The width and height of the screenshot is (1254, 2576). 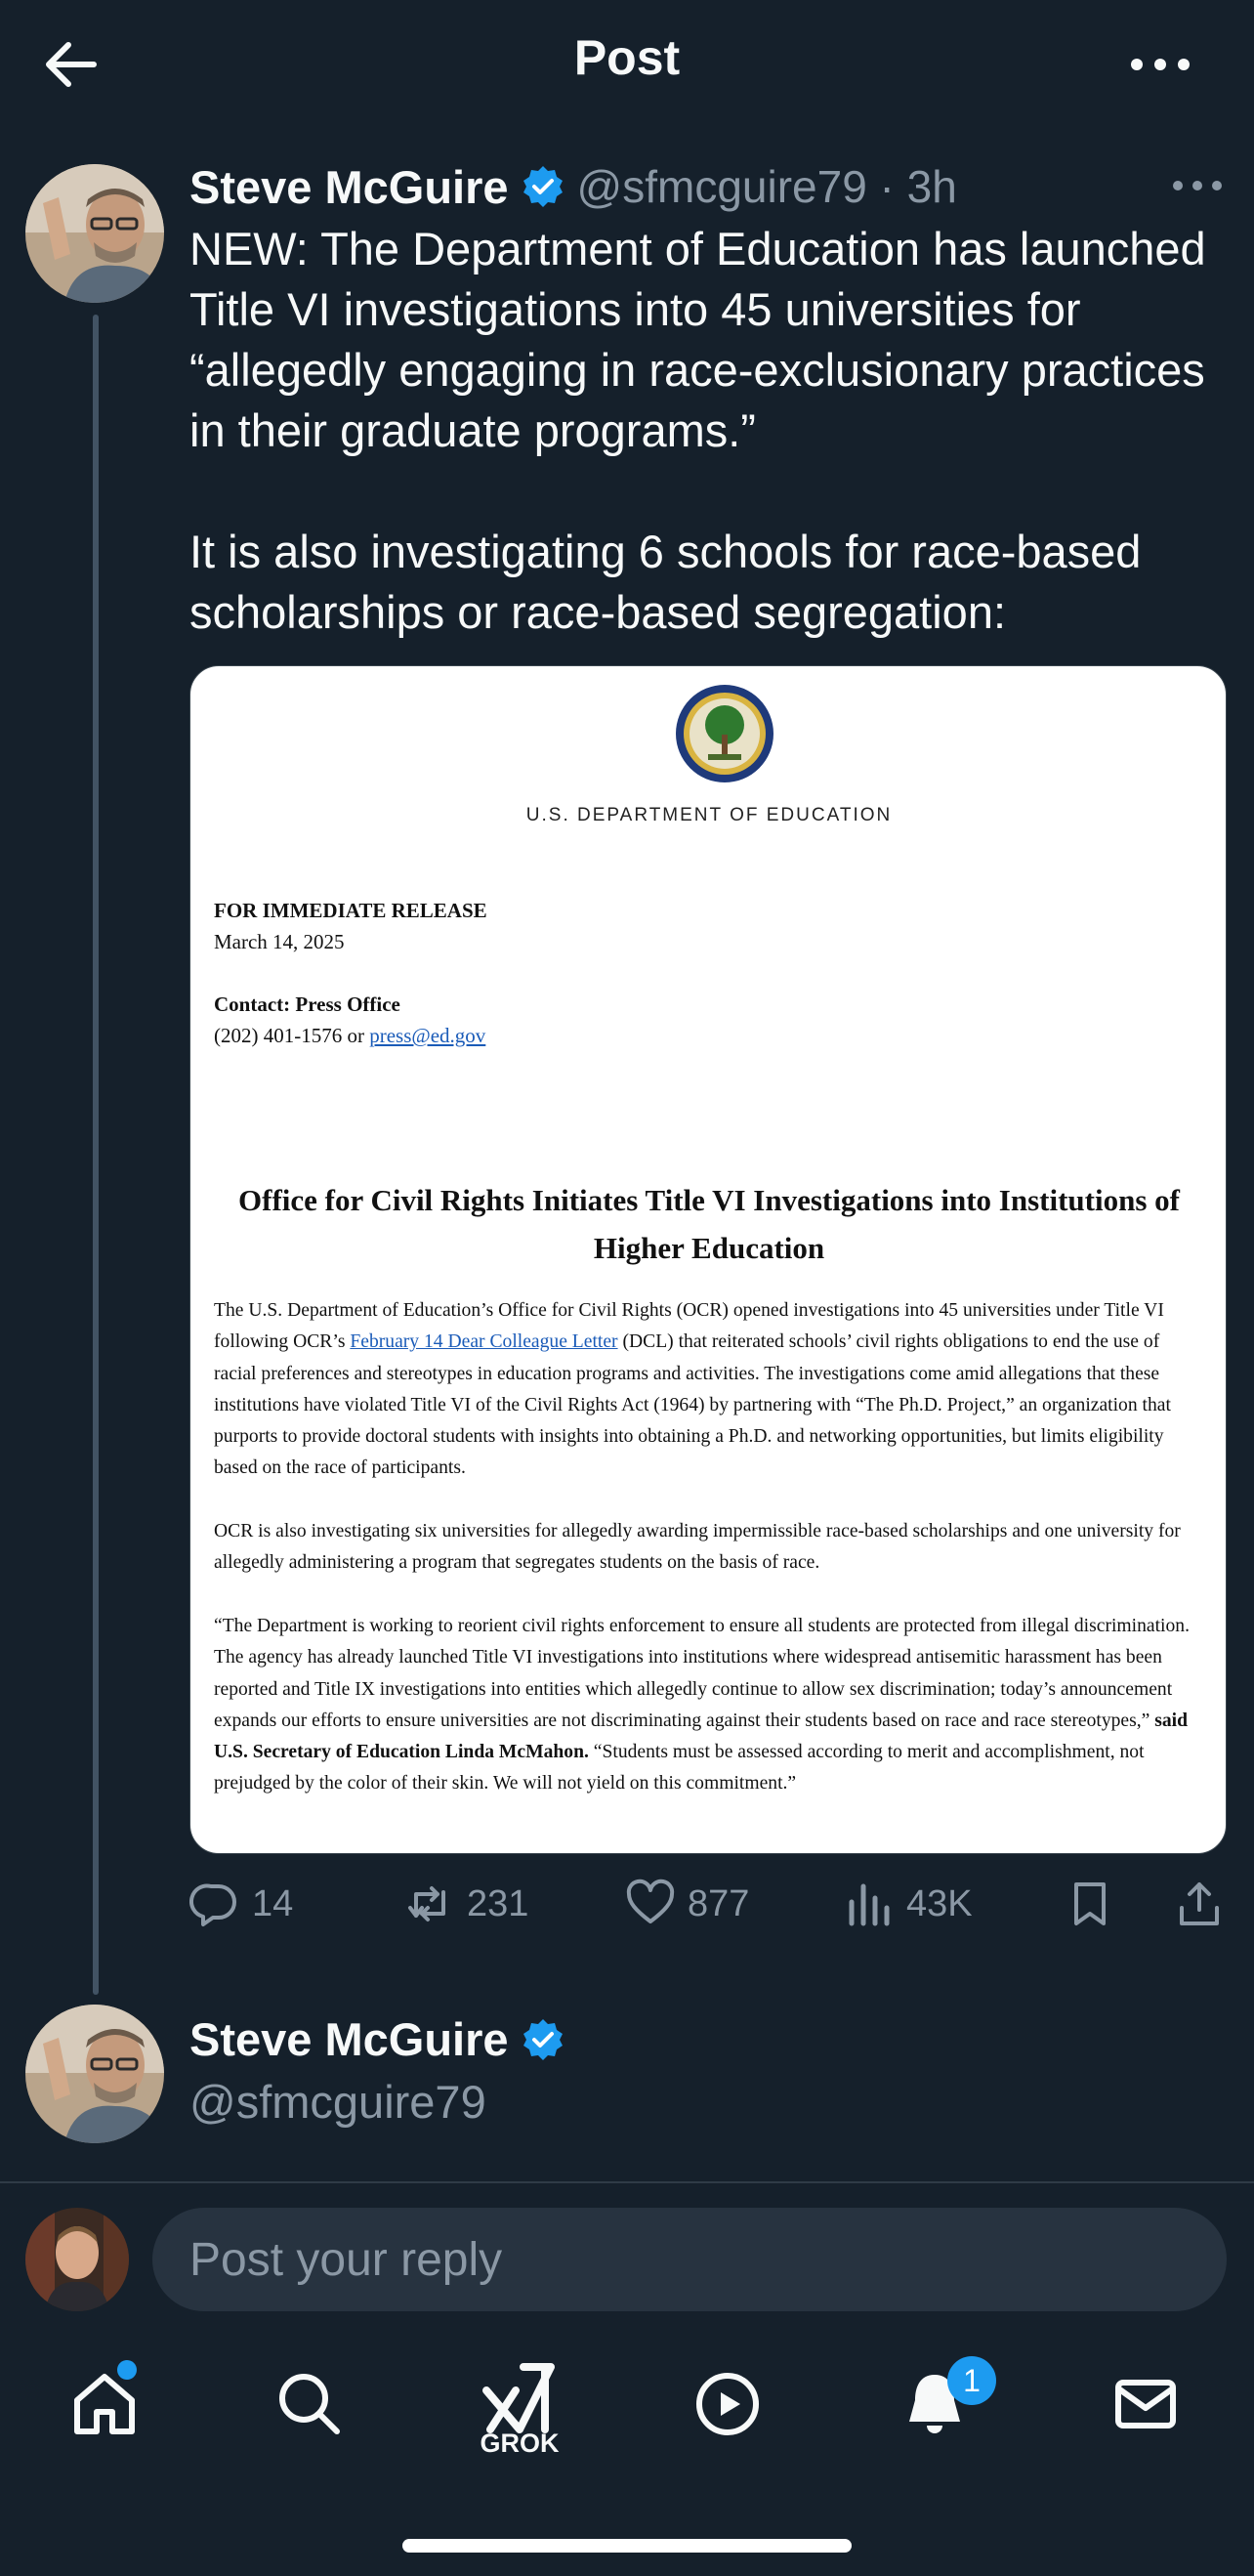 I want to click on release-label: FOR IMMEDIATE RELEASE, so click(x=350, y=910).